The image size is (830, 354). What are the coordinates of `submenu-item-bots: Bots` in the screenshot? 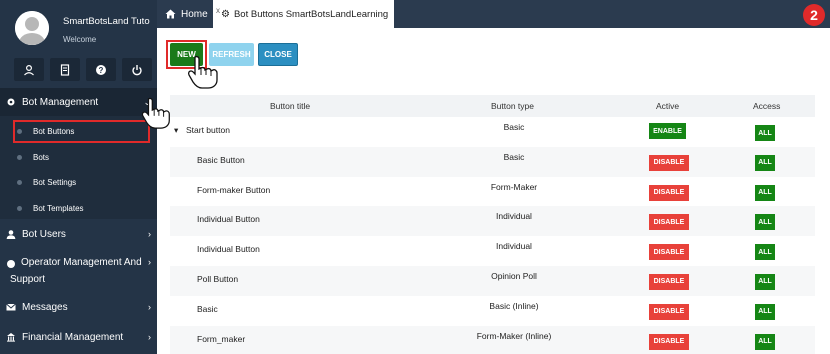 It's located at (78, 157).